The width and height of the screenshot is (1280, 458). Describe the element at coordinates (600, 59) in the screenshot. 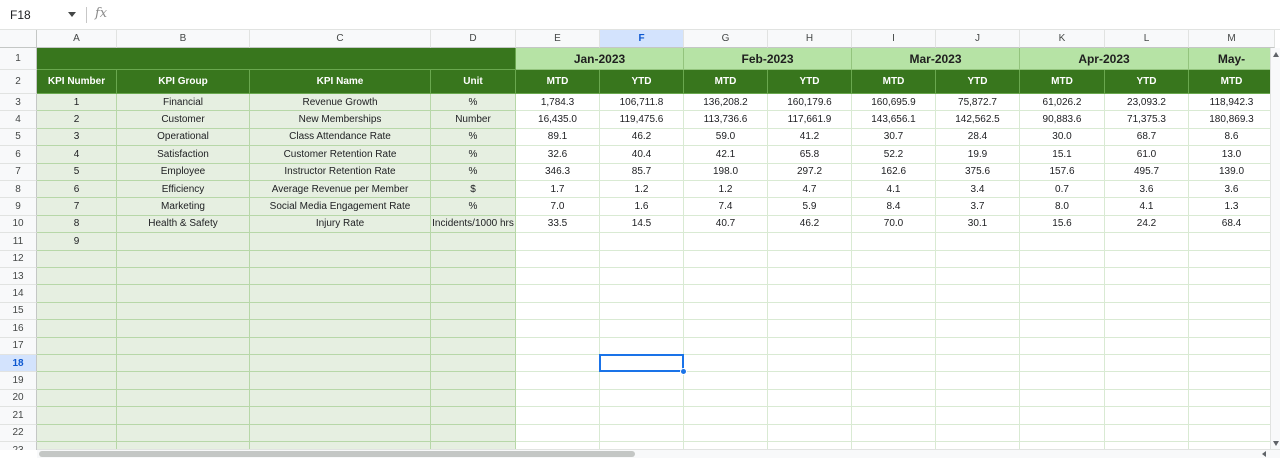

I see `month-header: Jan-2023` at that location.